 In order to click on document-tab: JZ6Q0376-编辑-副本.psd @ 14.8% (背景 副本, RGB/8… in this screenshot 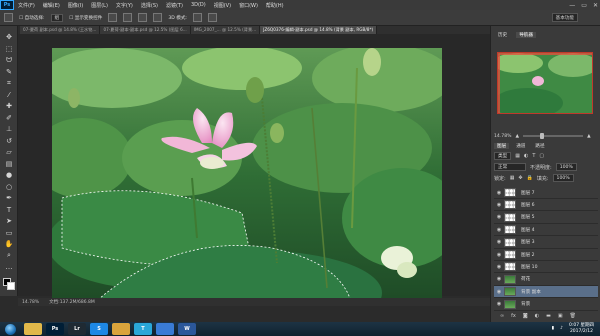, I will do `click(319, 30)`.